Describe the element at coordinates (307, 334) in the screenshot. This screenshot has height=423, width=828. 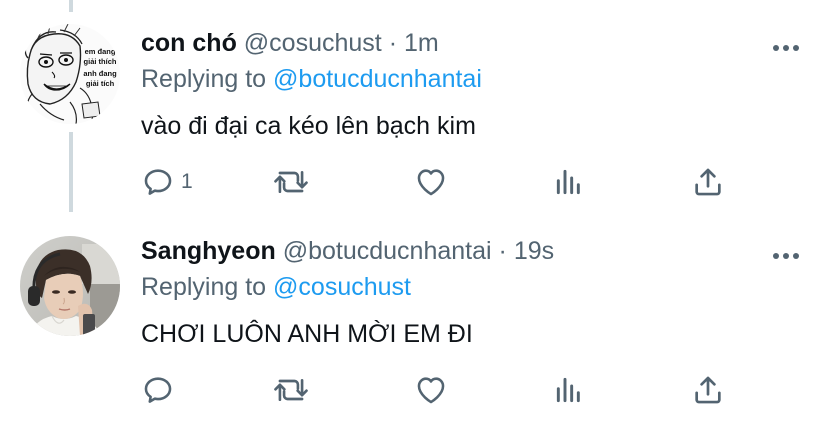
I see `tweet-text: CHƠI LUÔN ANH MỜI EM ĐI` at that location.